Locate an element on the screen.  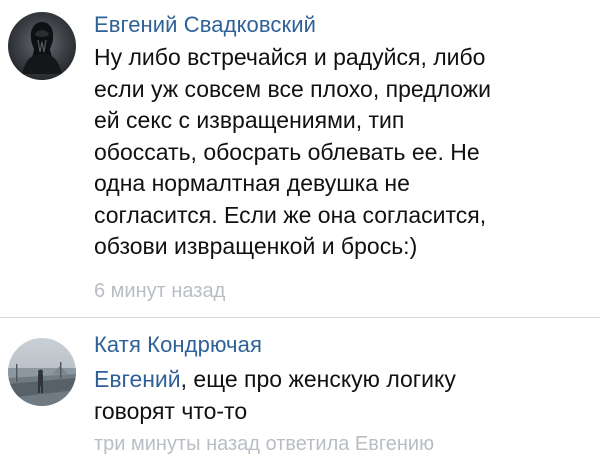
comment-time: 6 минут назад is located at coordinates (160, 291).